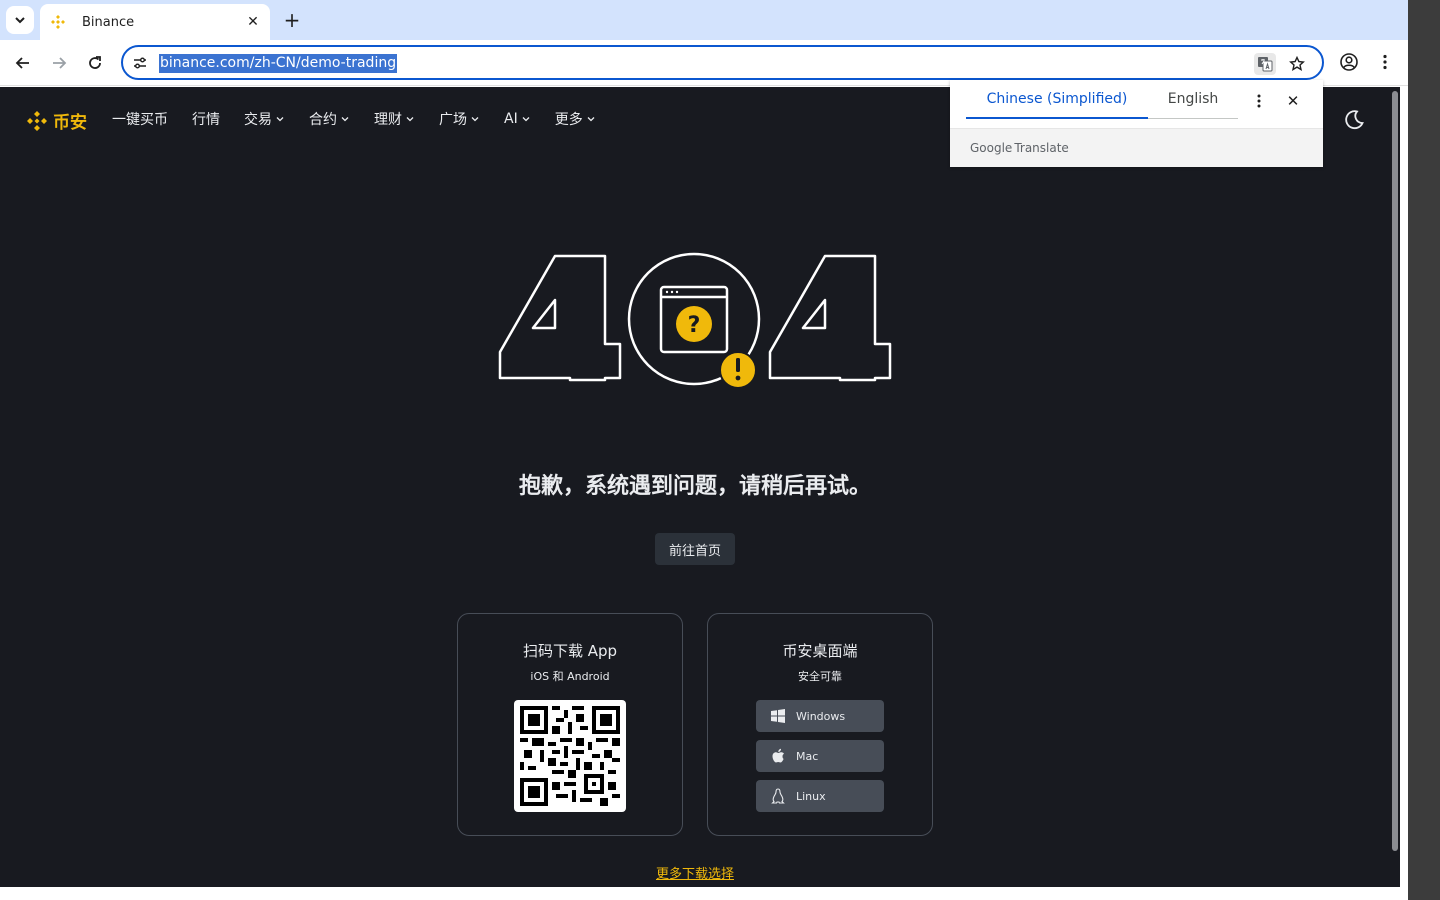 This screenshot has height=900, width=1440. What do you see at coordinates (1057, 99) in the screenshot?
I see `tab-source-language: Chinese (Simplified)` at bounding box center [1057, 99].